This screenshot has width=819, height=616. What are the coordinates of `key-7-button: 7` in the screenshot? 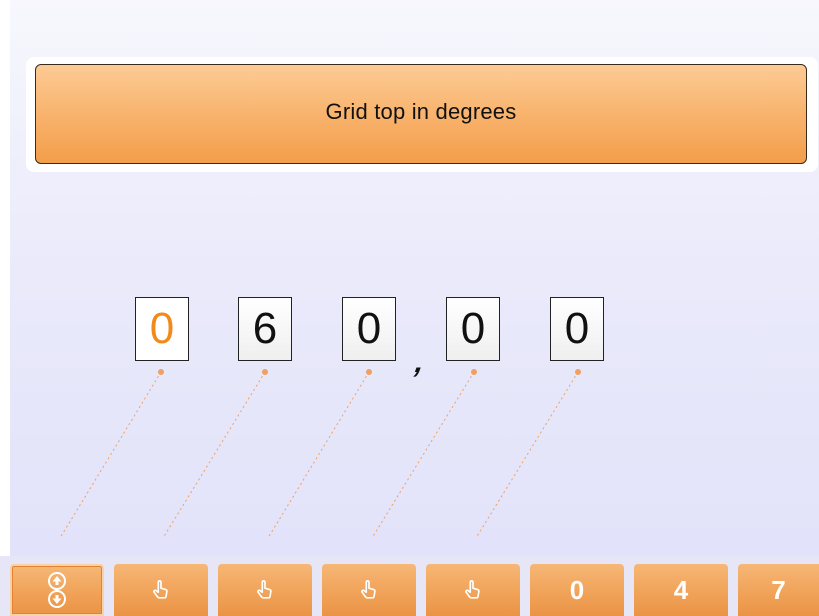 It's located at (778, 590).